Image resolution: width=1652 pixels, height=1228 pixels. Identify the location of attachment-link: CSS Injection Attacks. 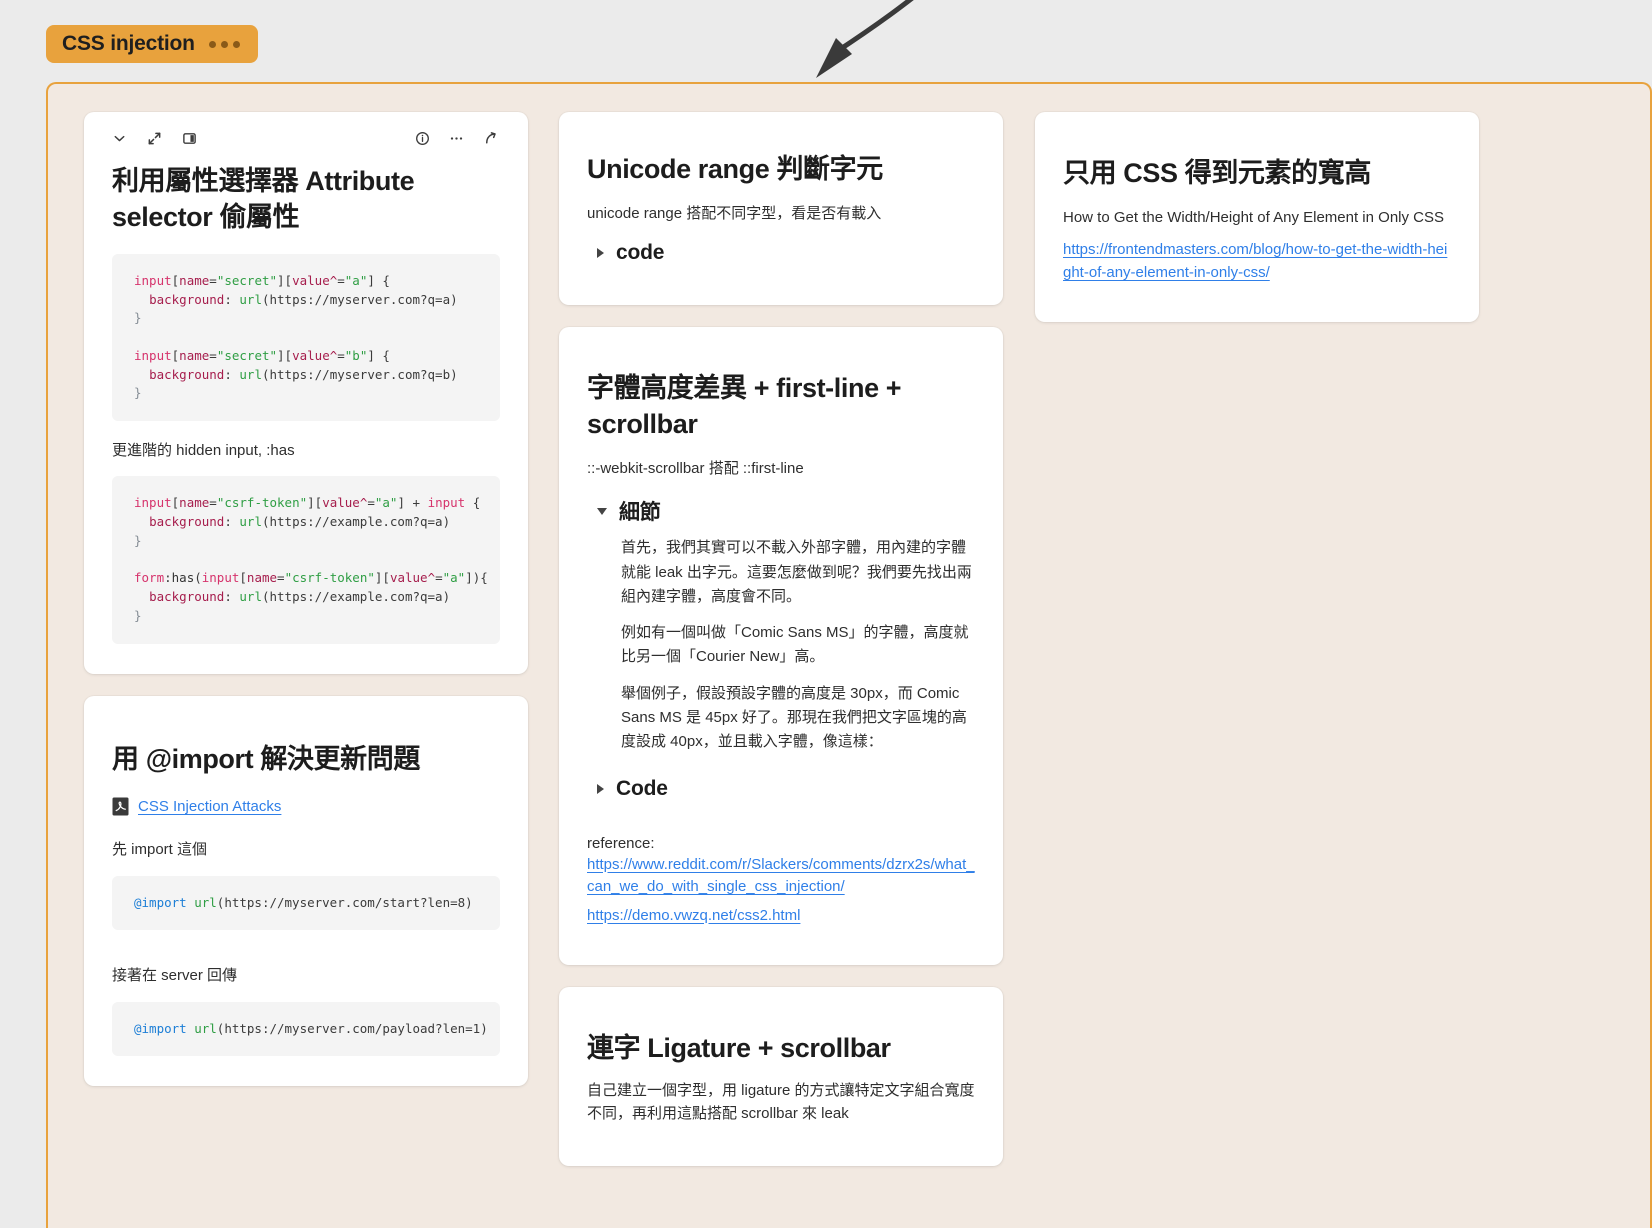
(209, 806).